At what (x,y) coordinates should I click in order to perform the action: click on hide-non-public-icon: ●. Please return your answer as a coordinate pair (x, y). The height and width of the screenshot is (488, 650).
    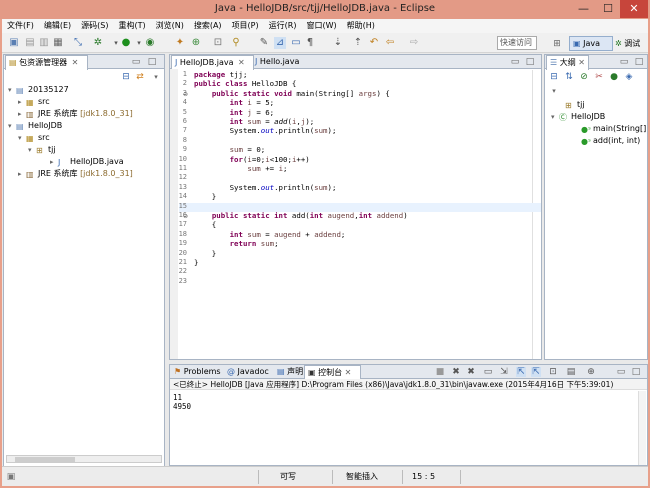
    Looking at the image, I should click on (614, 77).